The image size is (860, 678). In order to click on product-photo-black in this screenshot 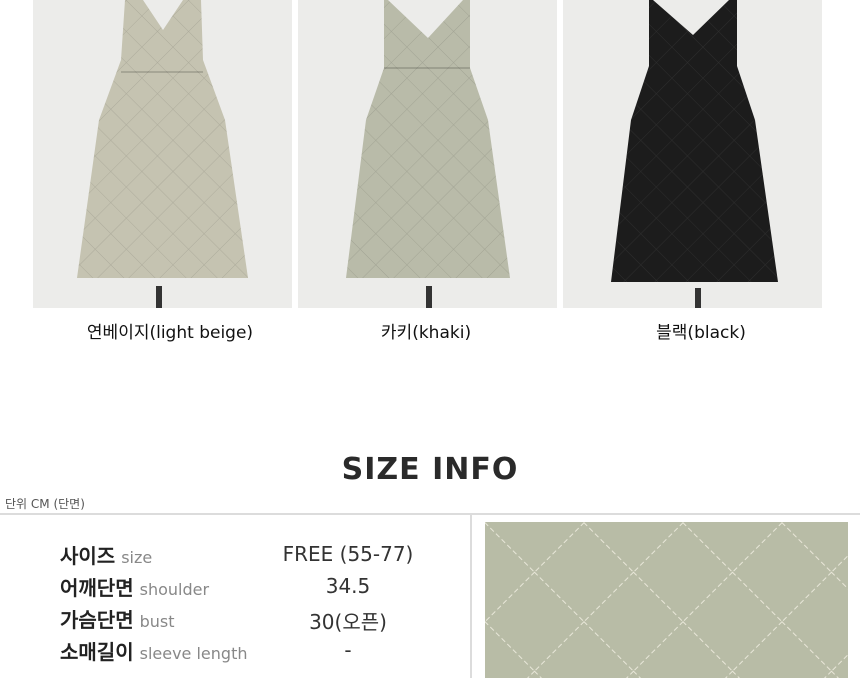, I will do `click(692, 154)`.